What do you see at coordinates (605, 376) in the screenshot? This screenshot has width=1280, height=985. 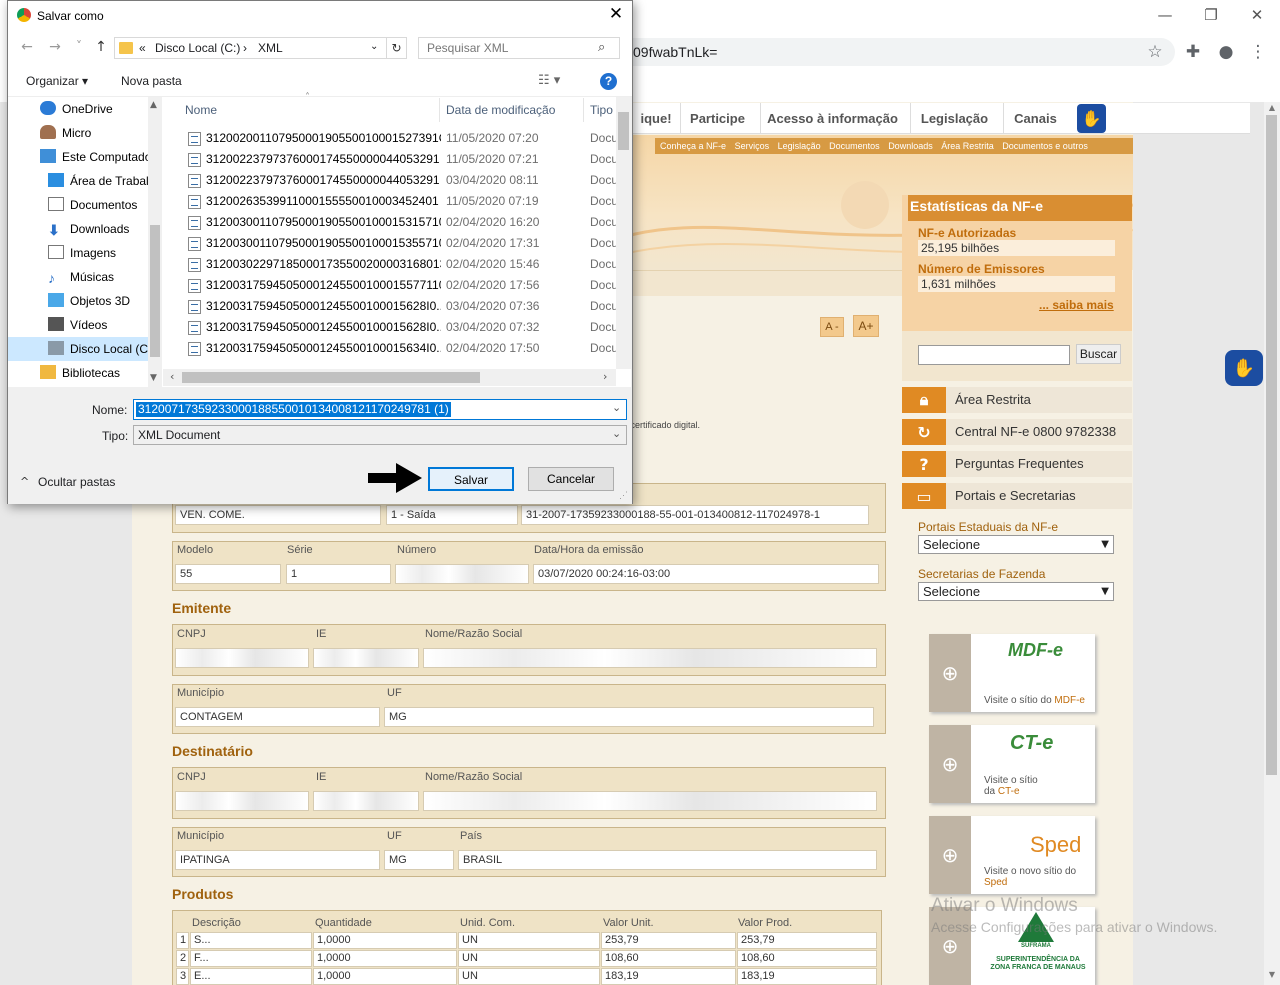 I see `scroll-right-icon: ›` at bounding box center [605, 376].